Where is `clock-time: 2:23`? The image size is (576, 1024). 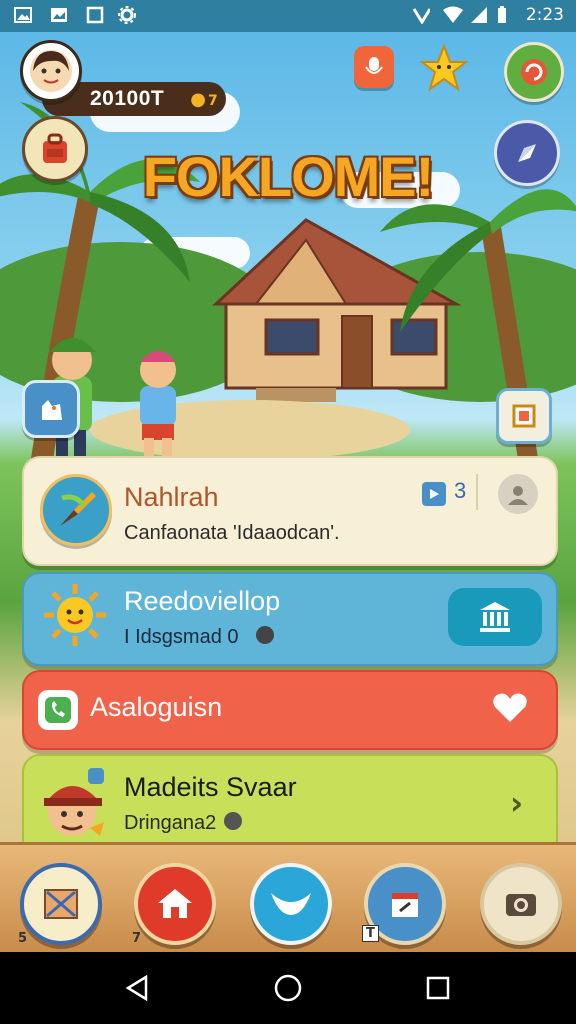 clock-time: 2:23 is located at coordinates (544, 15).